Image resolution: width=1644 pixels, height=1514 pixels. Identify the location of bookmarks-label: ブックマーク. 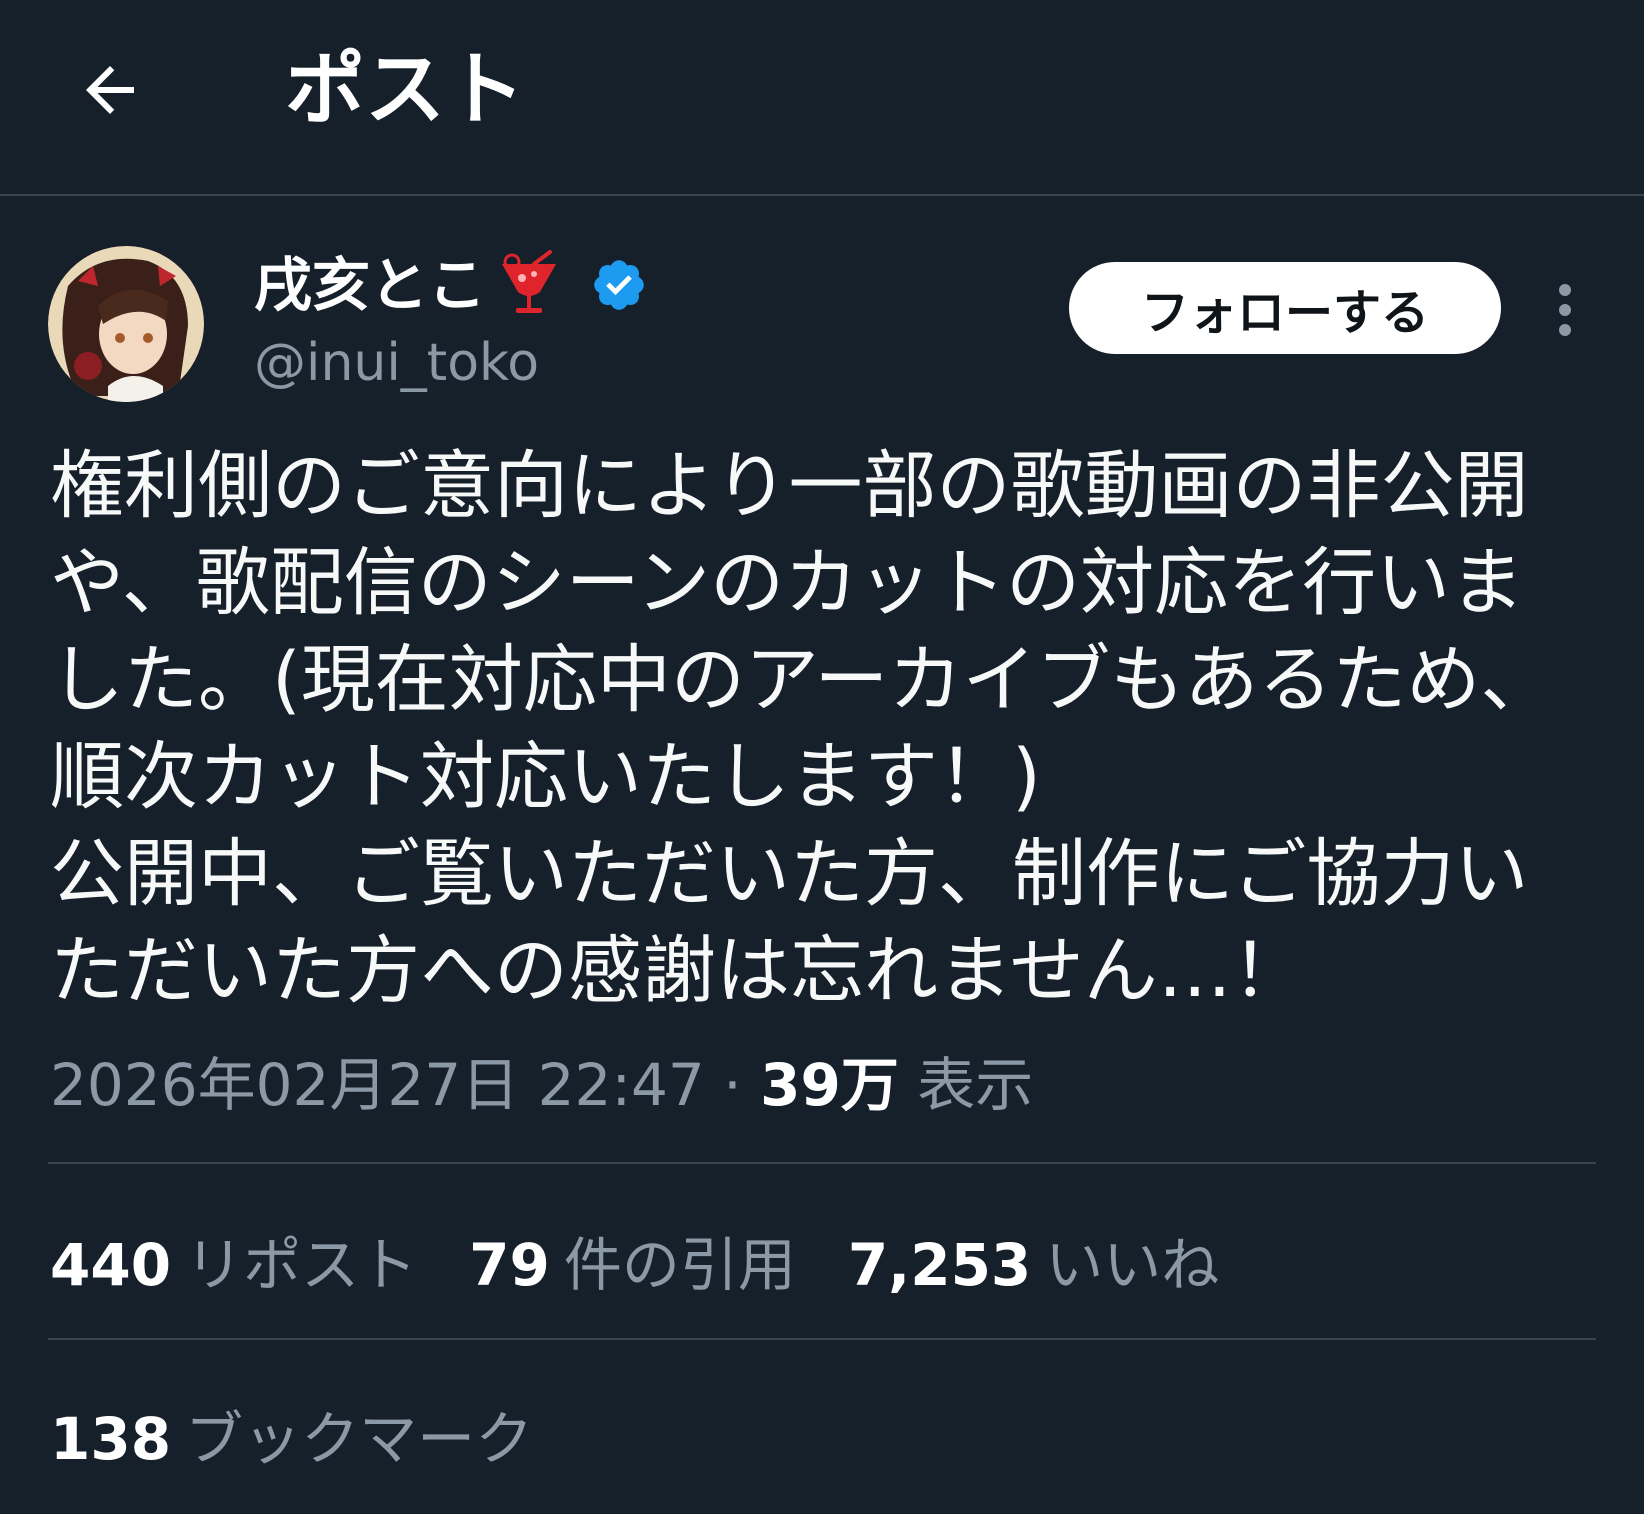
(359, 1439).